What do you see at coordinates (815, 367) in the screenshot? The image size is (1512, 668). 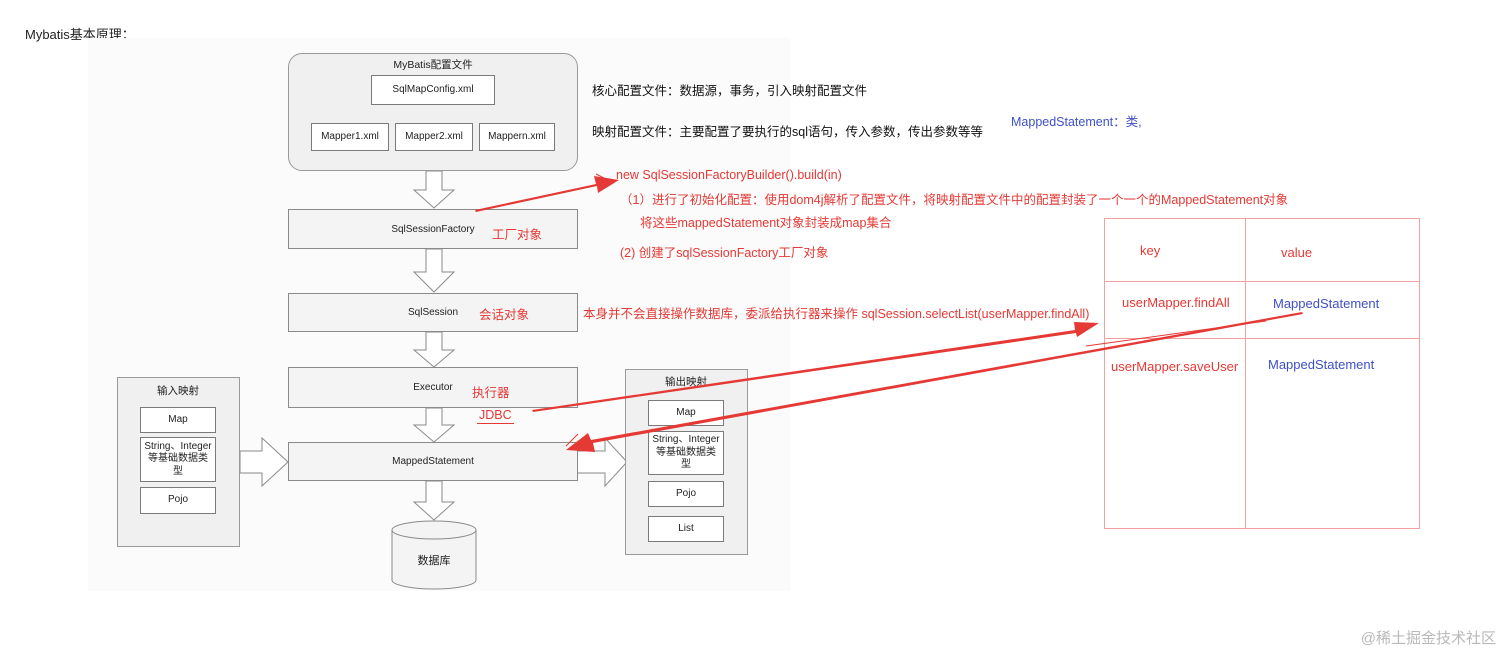 I see `red-arrow-jdbc-to-table` at bounding box center [815, 367].